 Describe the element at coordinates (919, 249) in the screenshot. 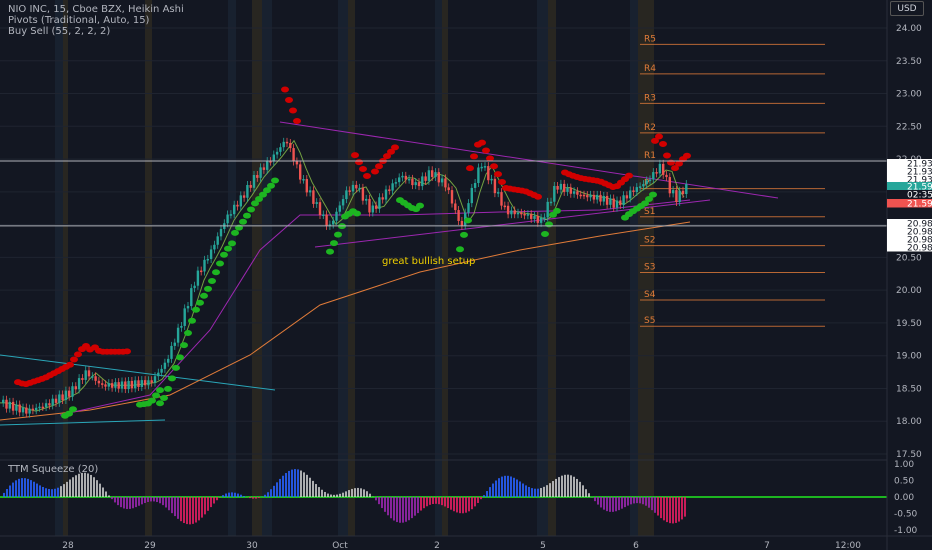

I see `price-label-text: 20.98` at that location.